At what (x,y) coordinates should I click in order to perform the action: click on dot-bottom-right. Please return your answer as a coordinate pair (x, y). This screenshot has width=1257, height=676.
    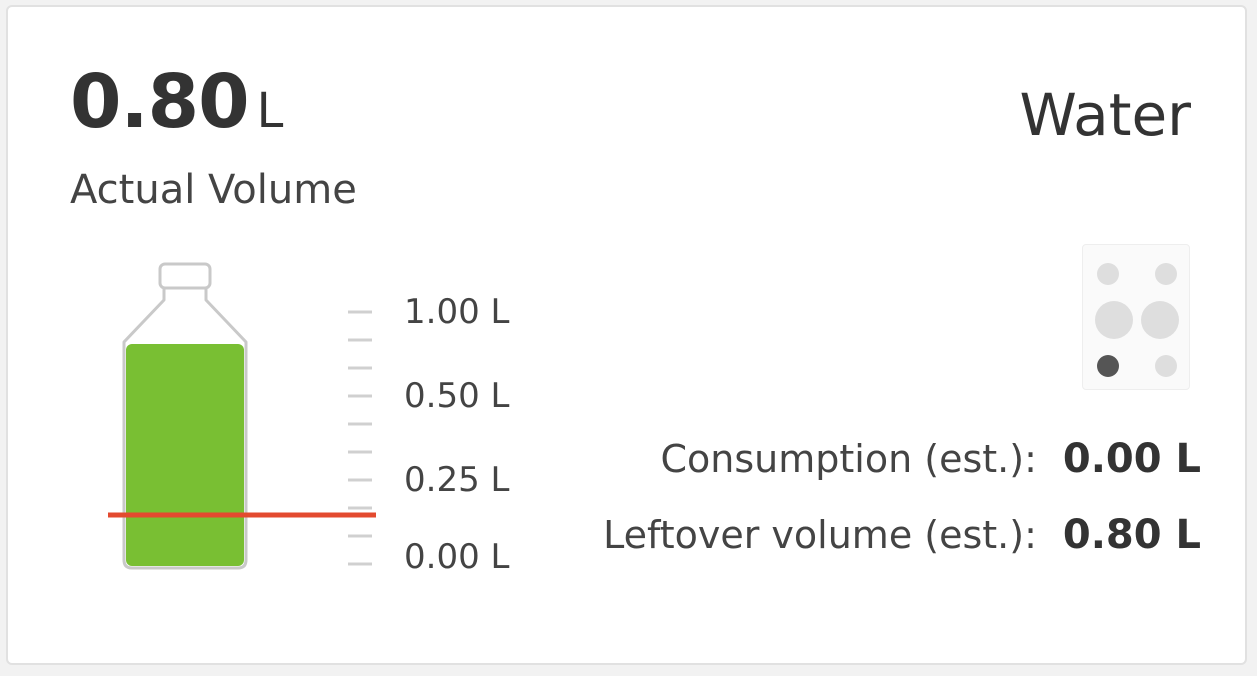
    Looking at the image, I should click on (1166, 366).